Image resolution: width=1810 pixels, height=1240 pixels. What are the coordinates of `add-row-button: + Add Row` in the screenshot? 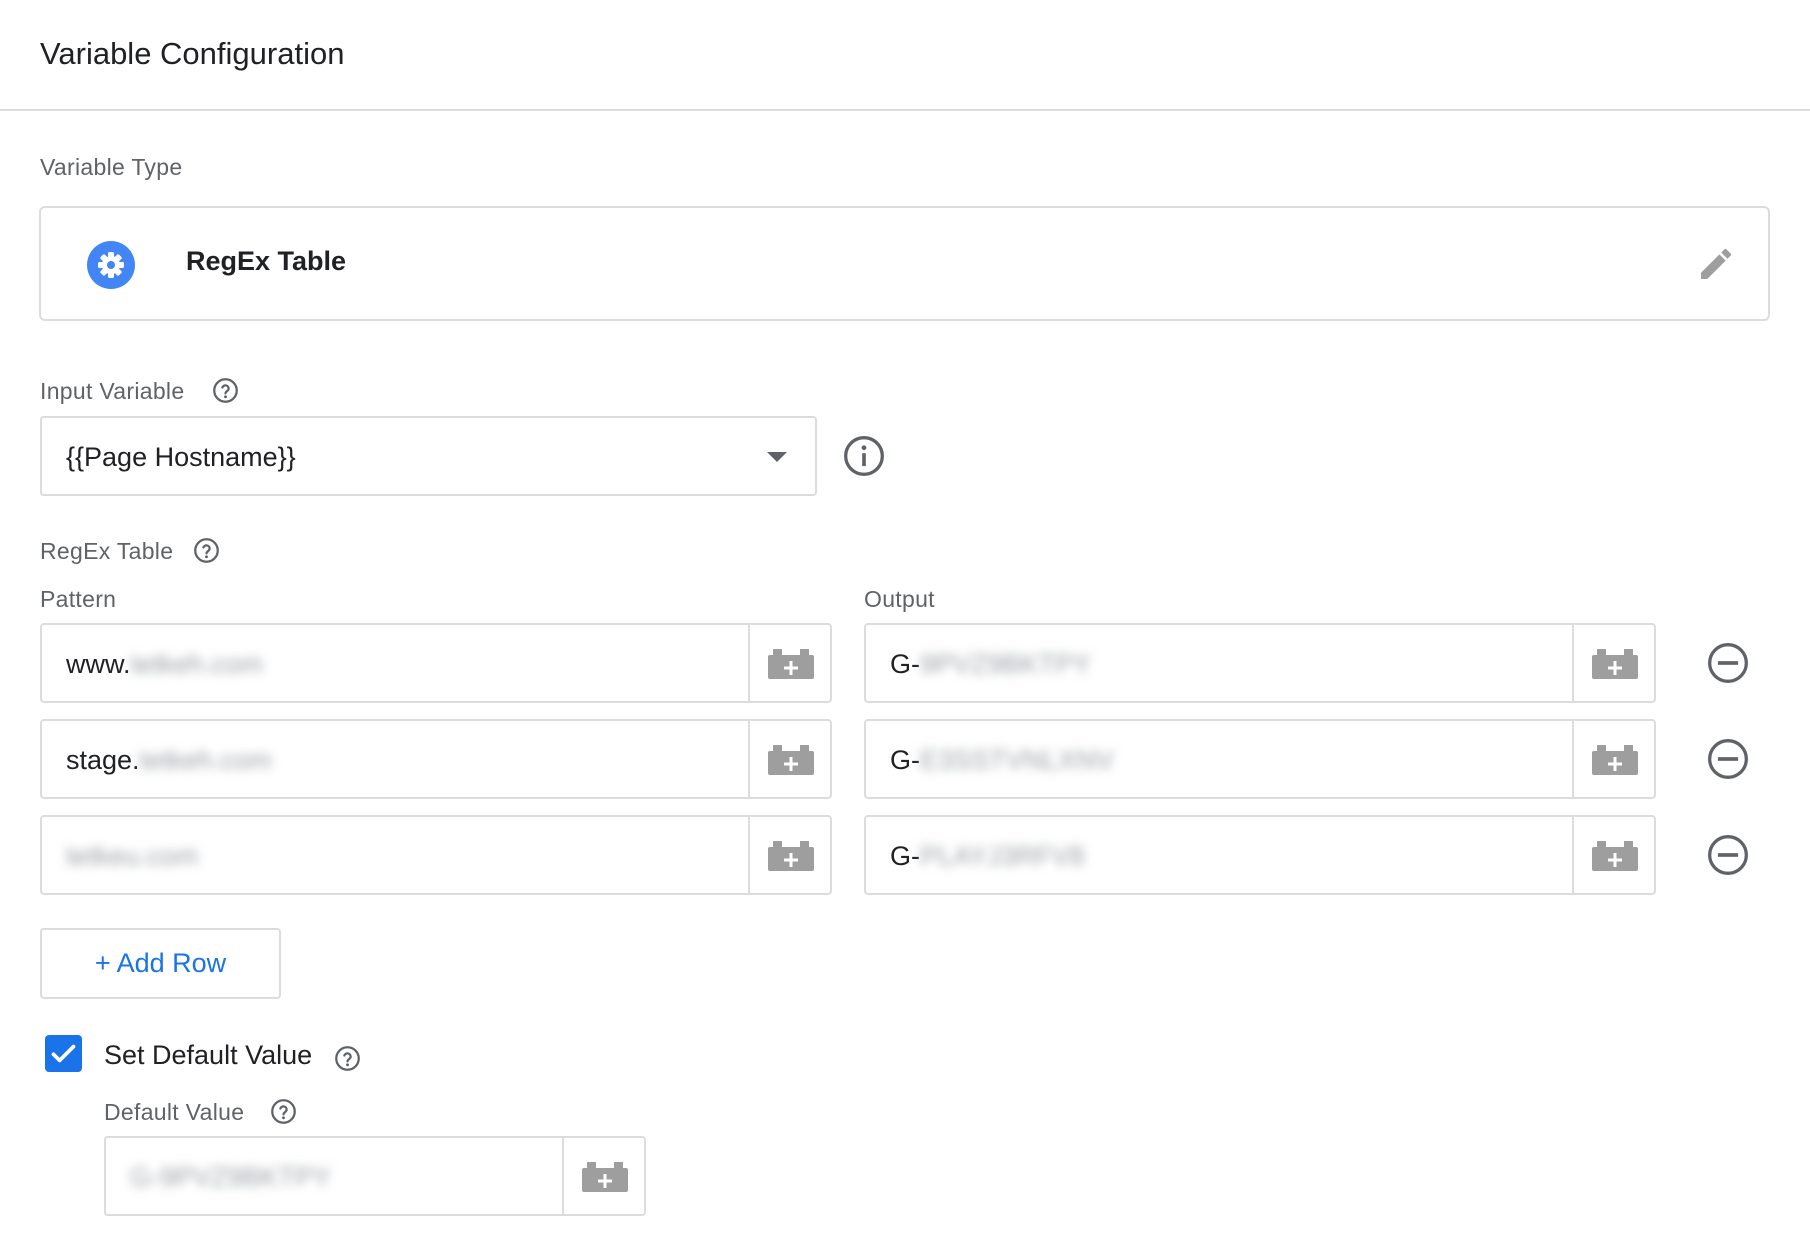 It's located at (160, 963).